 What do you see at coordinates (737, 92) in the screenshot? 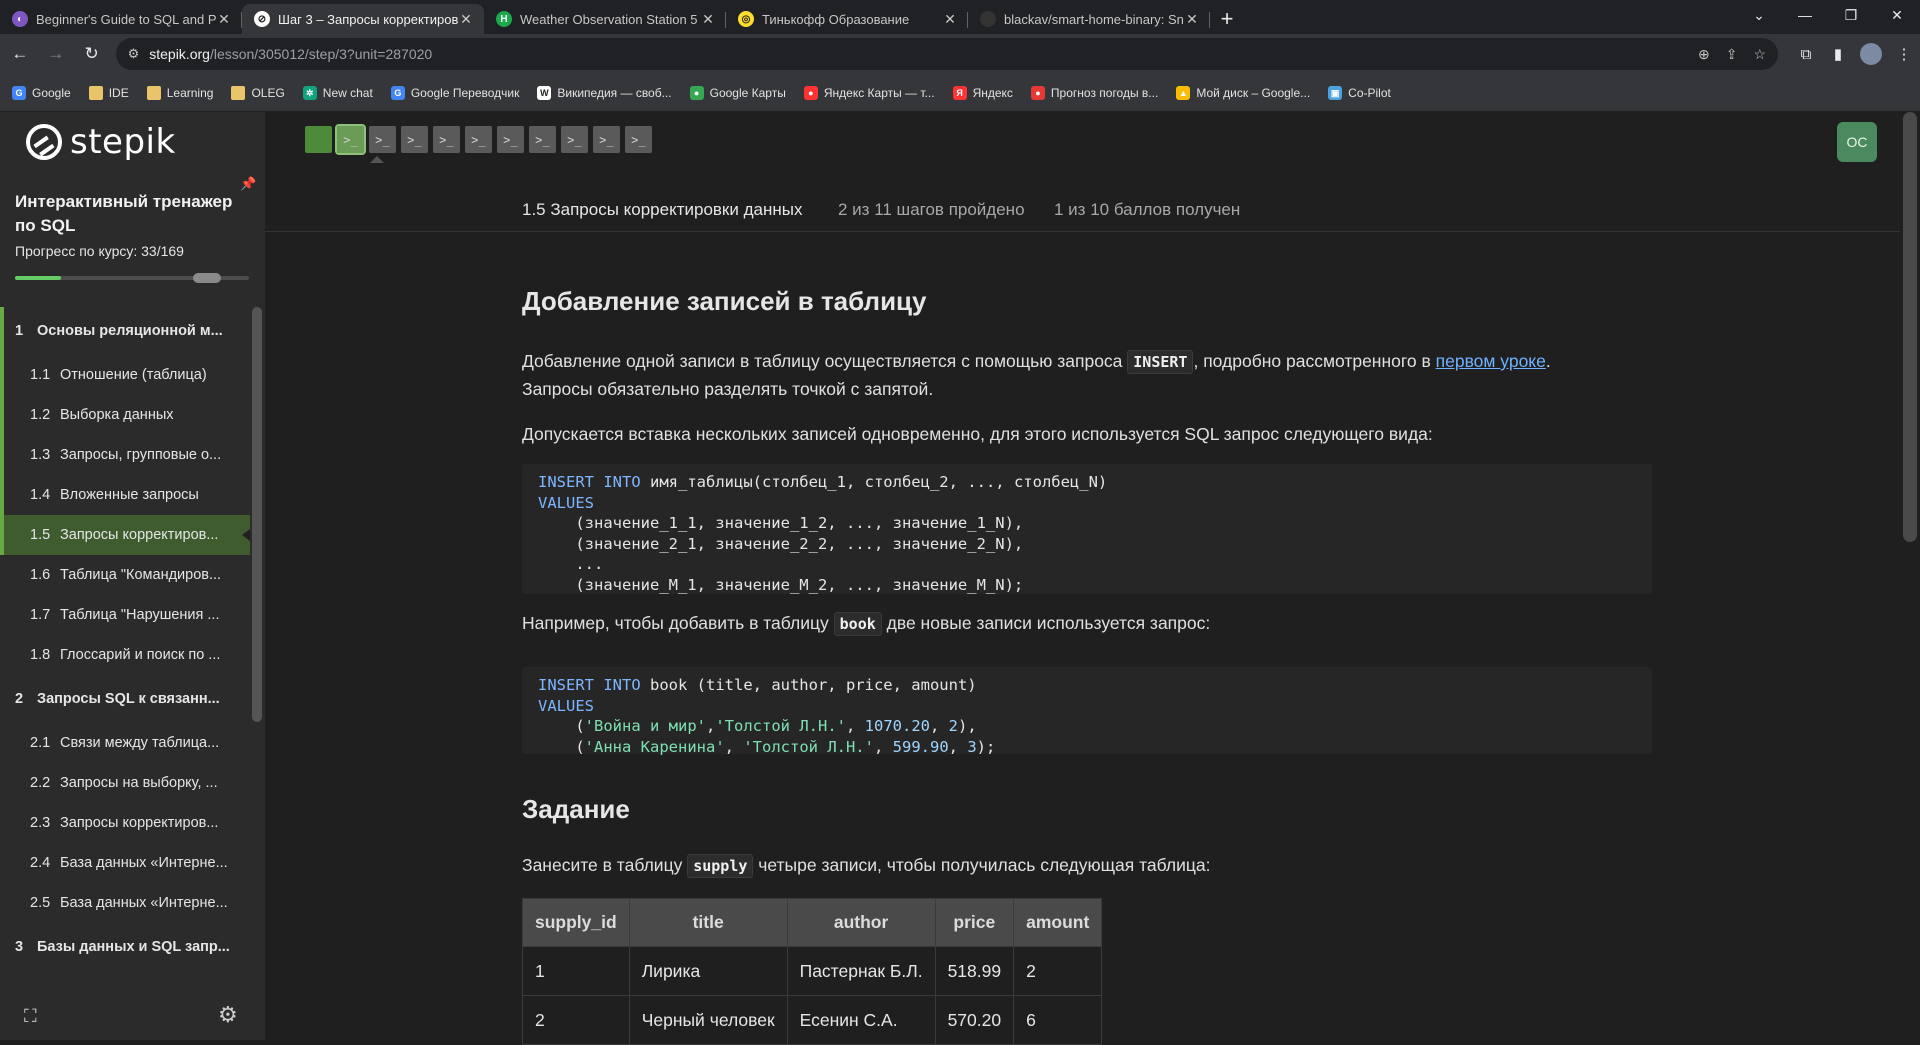
I see `bookmark-item: ● Google Карты` at bounding box center [737, 92].